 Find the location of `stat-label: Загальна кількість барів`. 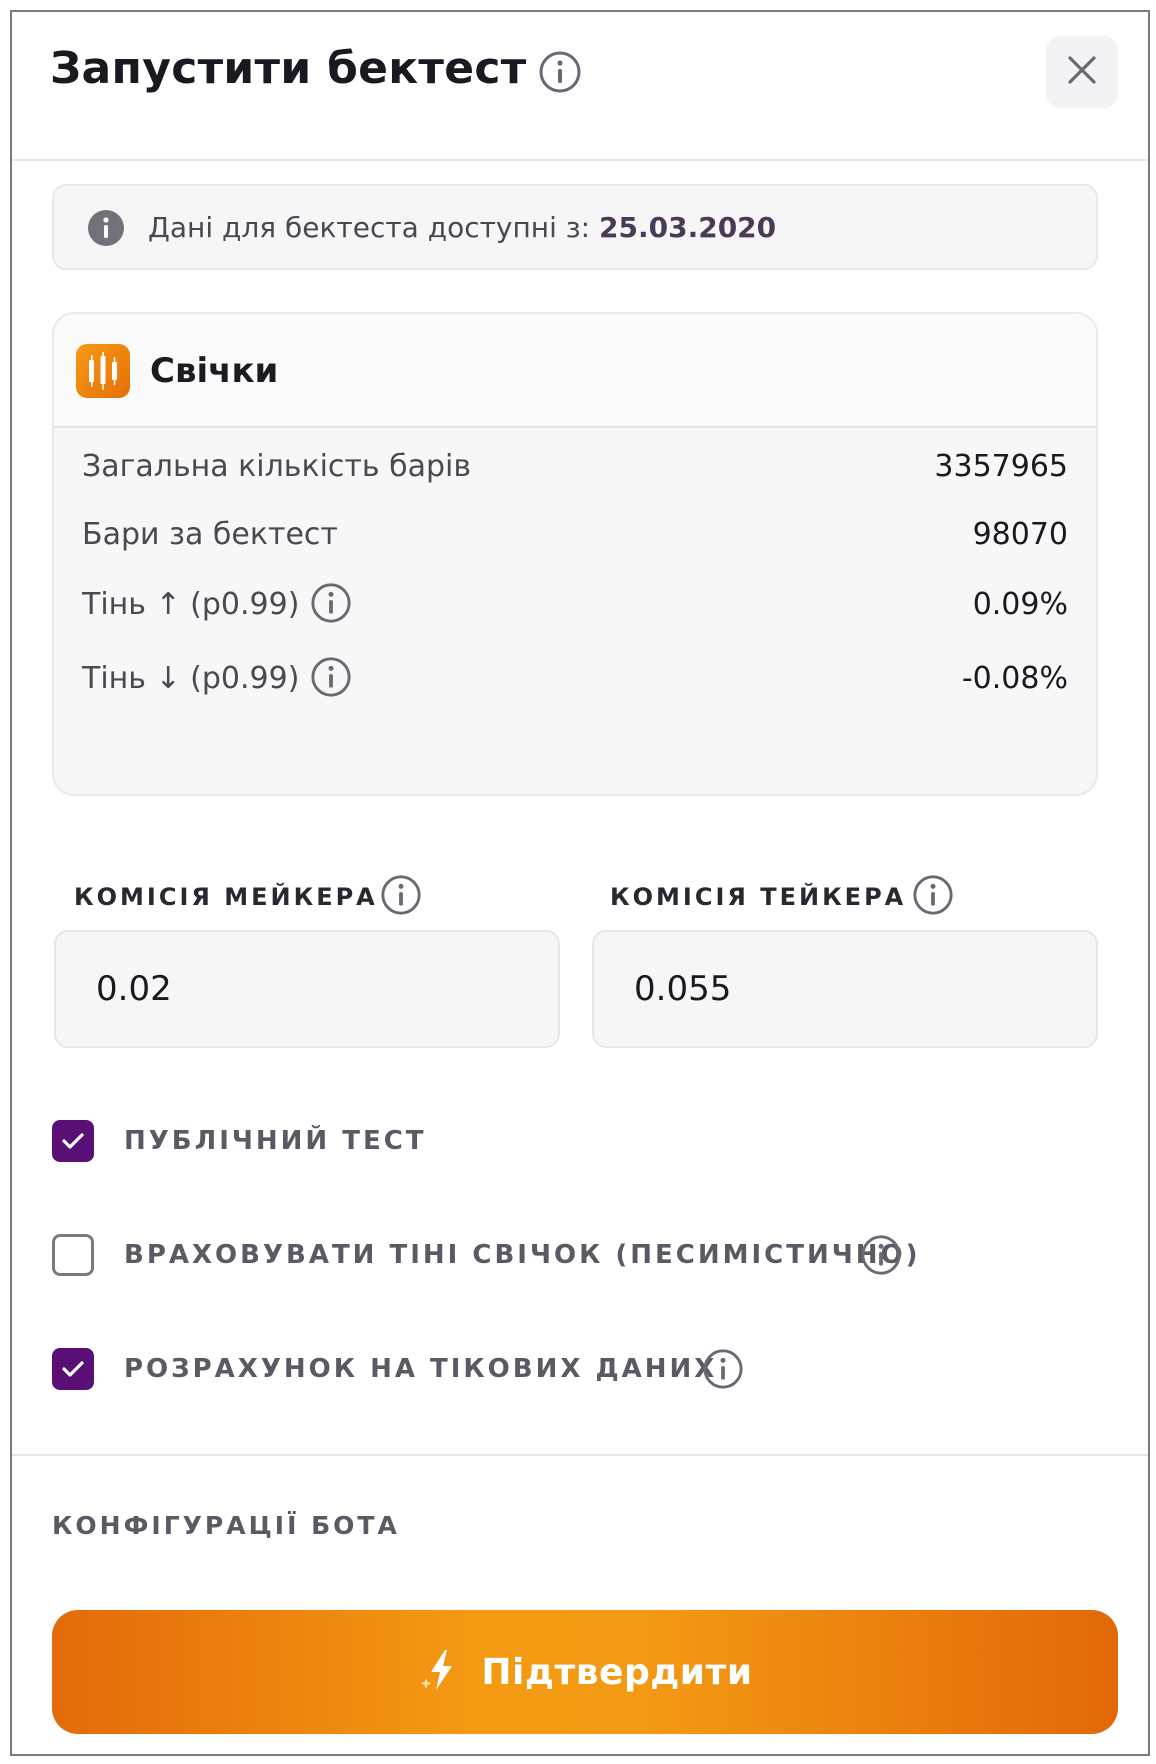

stat-label: Загальна кількість барів is located at coordinates (277, 466).